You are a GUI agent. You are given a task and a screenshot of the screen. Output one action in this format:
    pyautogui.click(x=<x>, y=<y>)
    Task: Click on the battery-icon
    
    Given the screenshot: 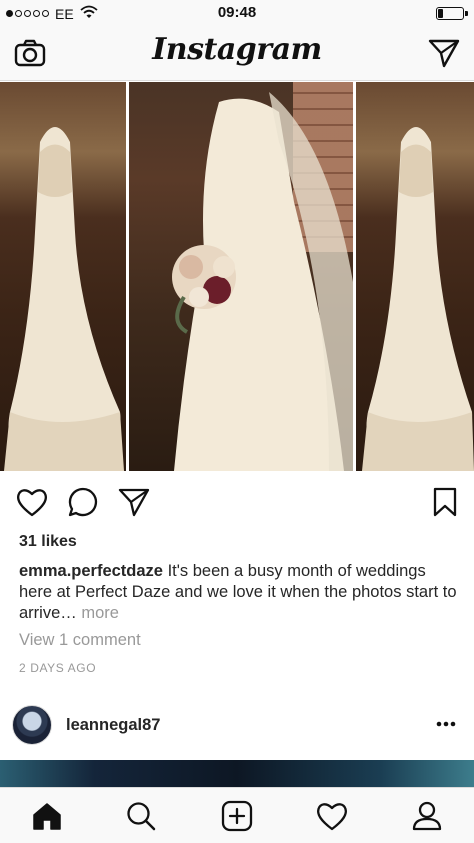 What is the action you would take?
    pyautogui.click(x=450, y=13)
    